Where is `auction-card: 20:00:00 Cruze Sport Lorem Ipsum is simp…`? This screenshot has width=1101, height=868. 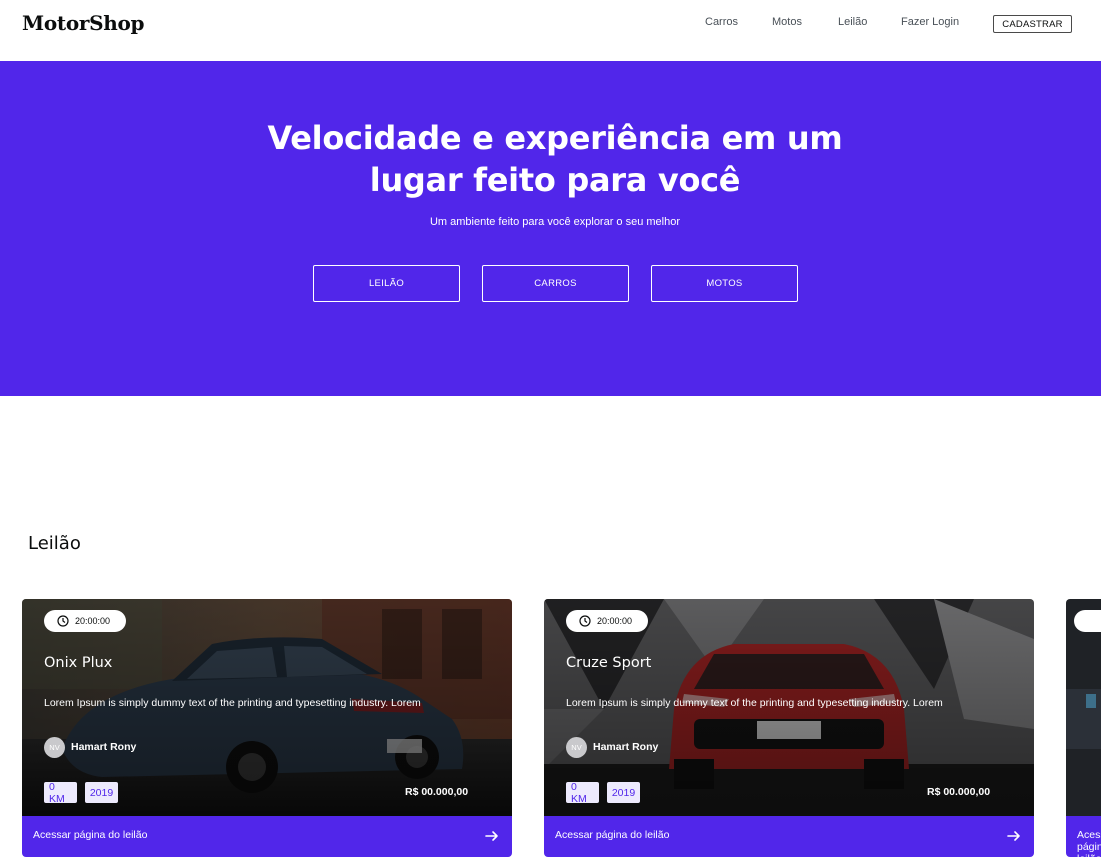
auction-card: 20:00:00 Cruze Sport Lorem Ipsum is simp… is located at coordinates (789, 728).